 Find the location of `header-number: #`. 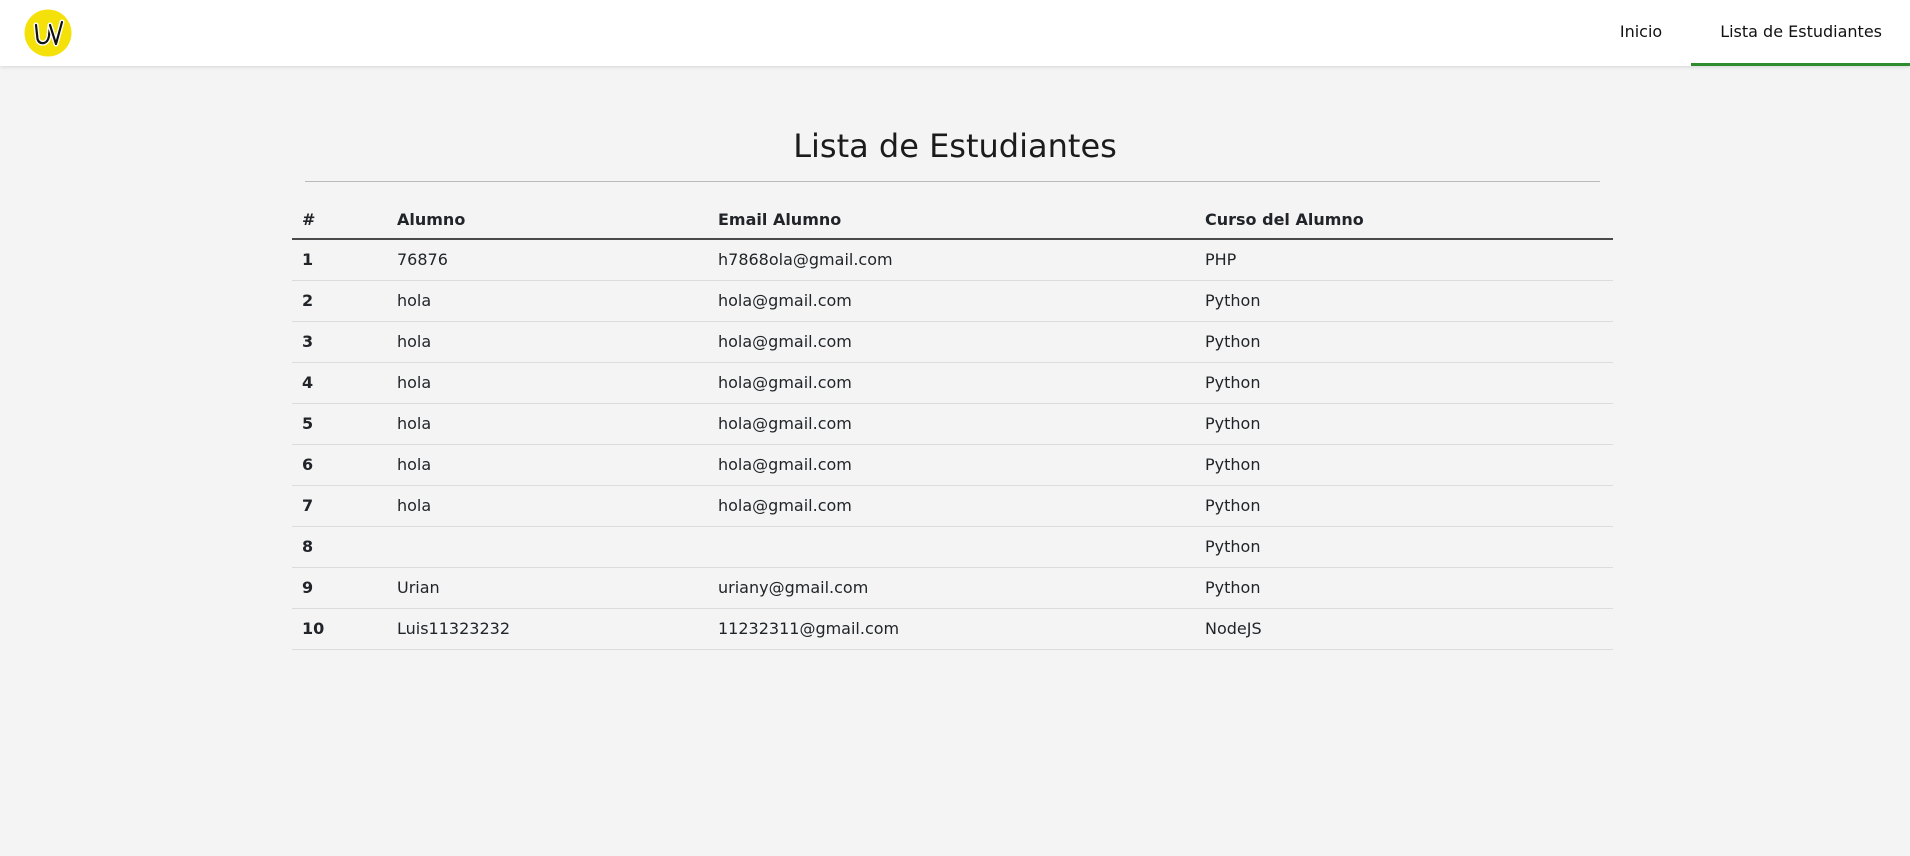

header-number: # is located at coordinates (339, 220).